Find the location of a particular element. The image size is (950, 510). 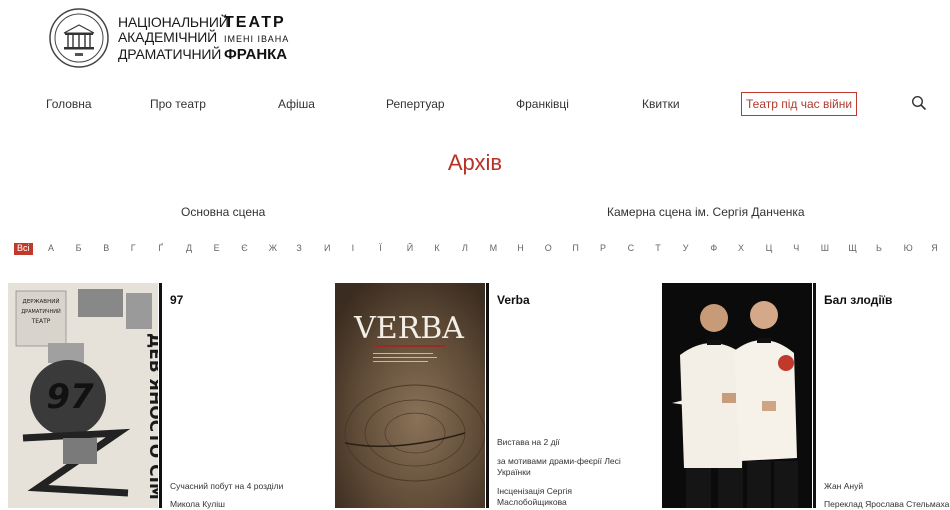

card-author: Микола Куліш is located at coordinates (197, 504).